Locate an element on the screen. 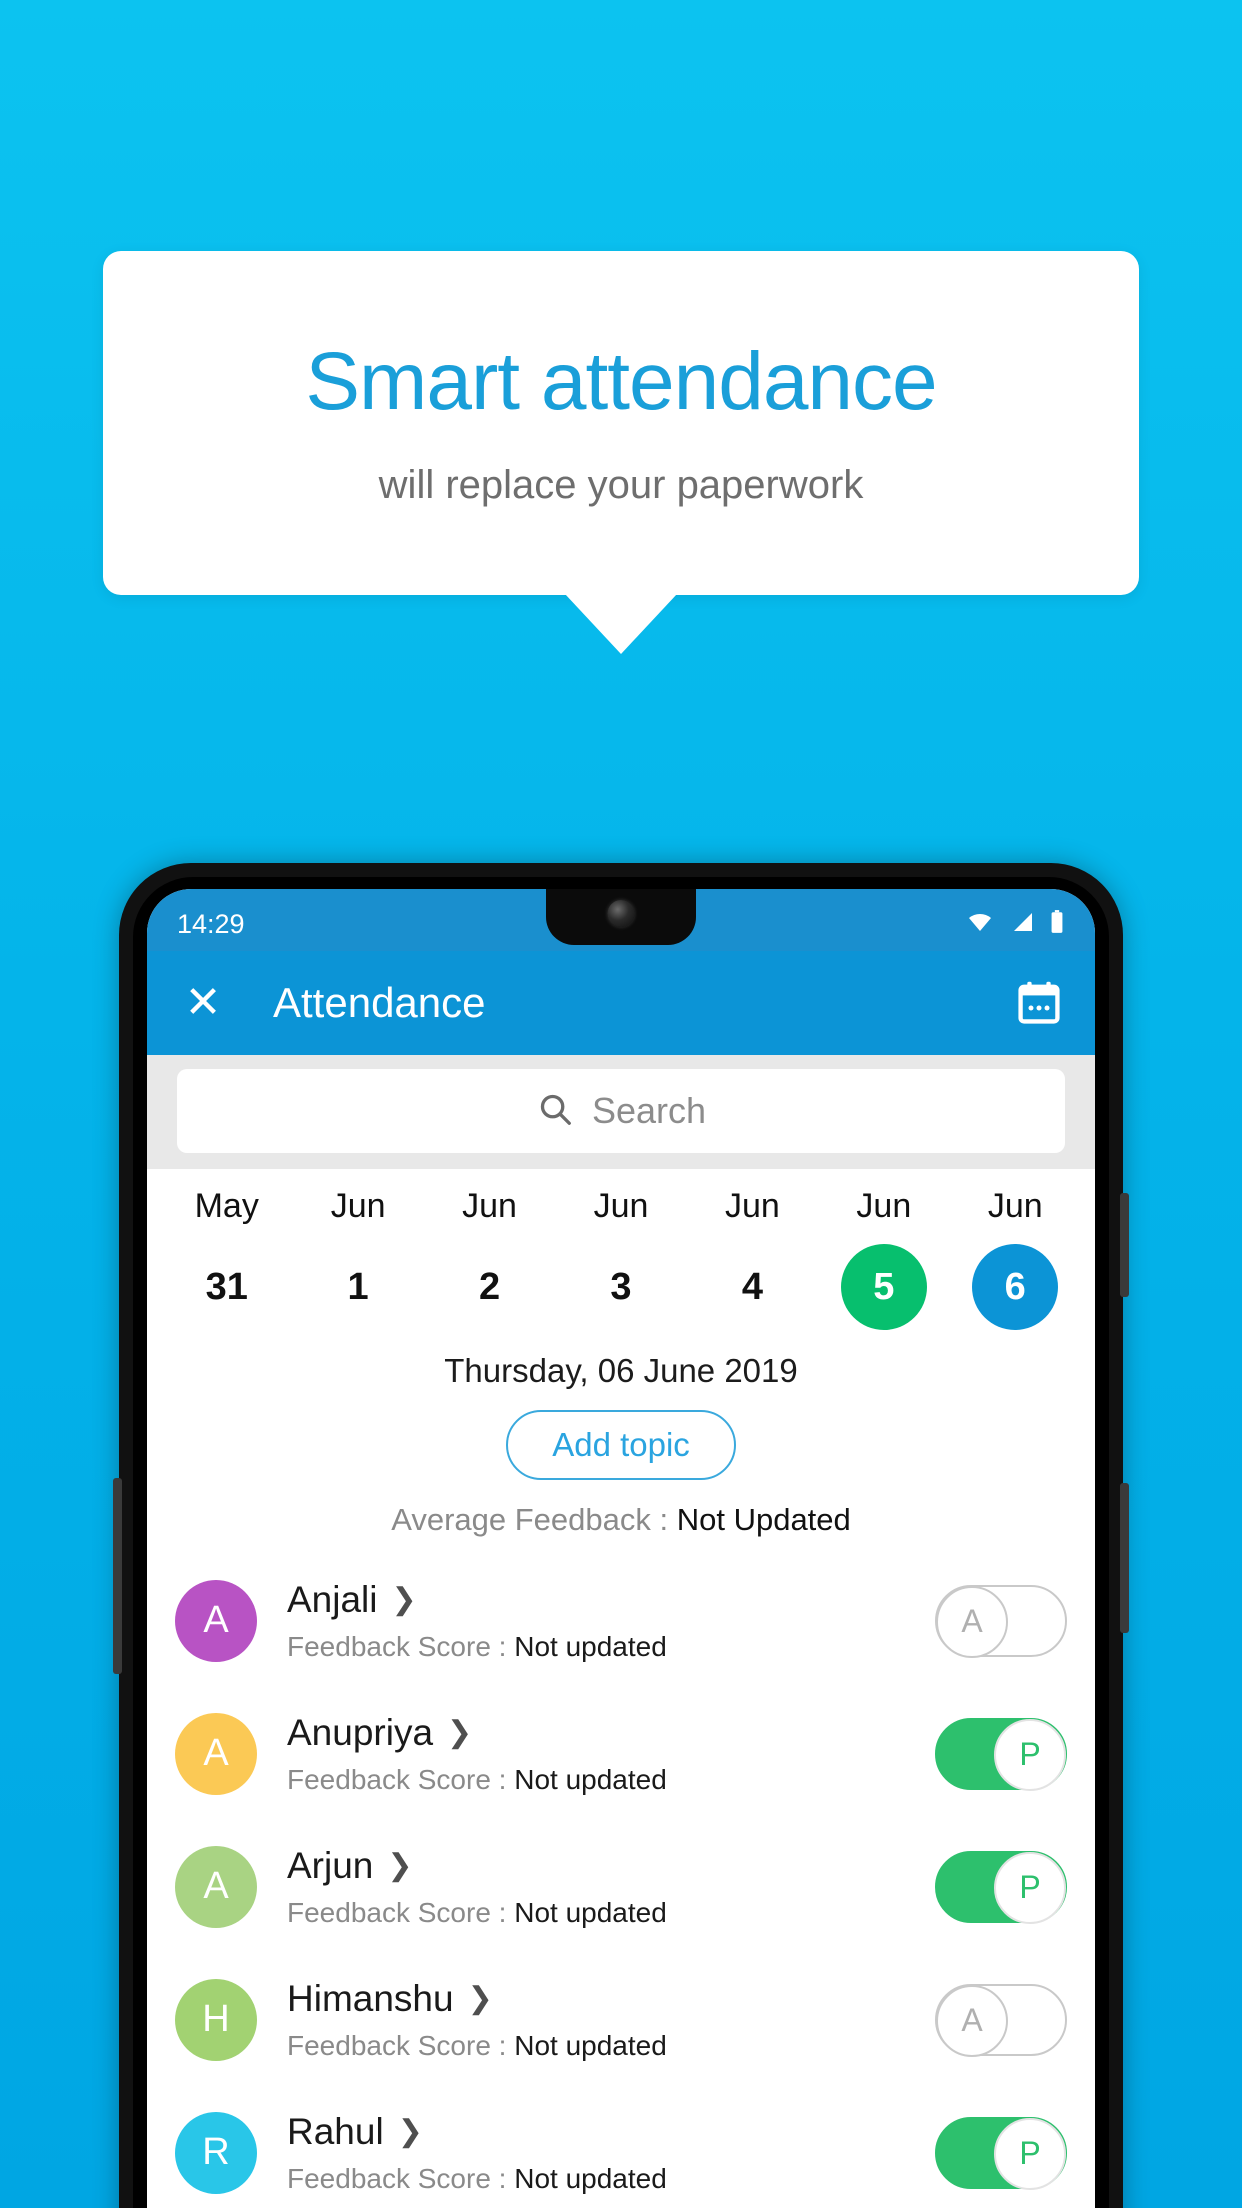 The height and width of the screenshot is (2208, 1242). phone-notch is located at coordinates (621, 917).